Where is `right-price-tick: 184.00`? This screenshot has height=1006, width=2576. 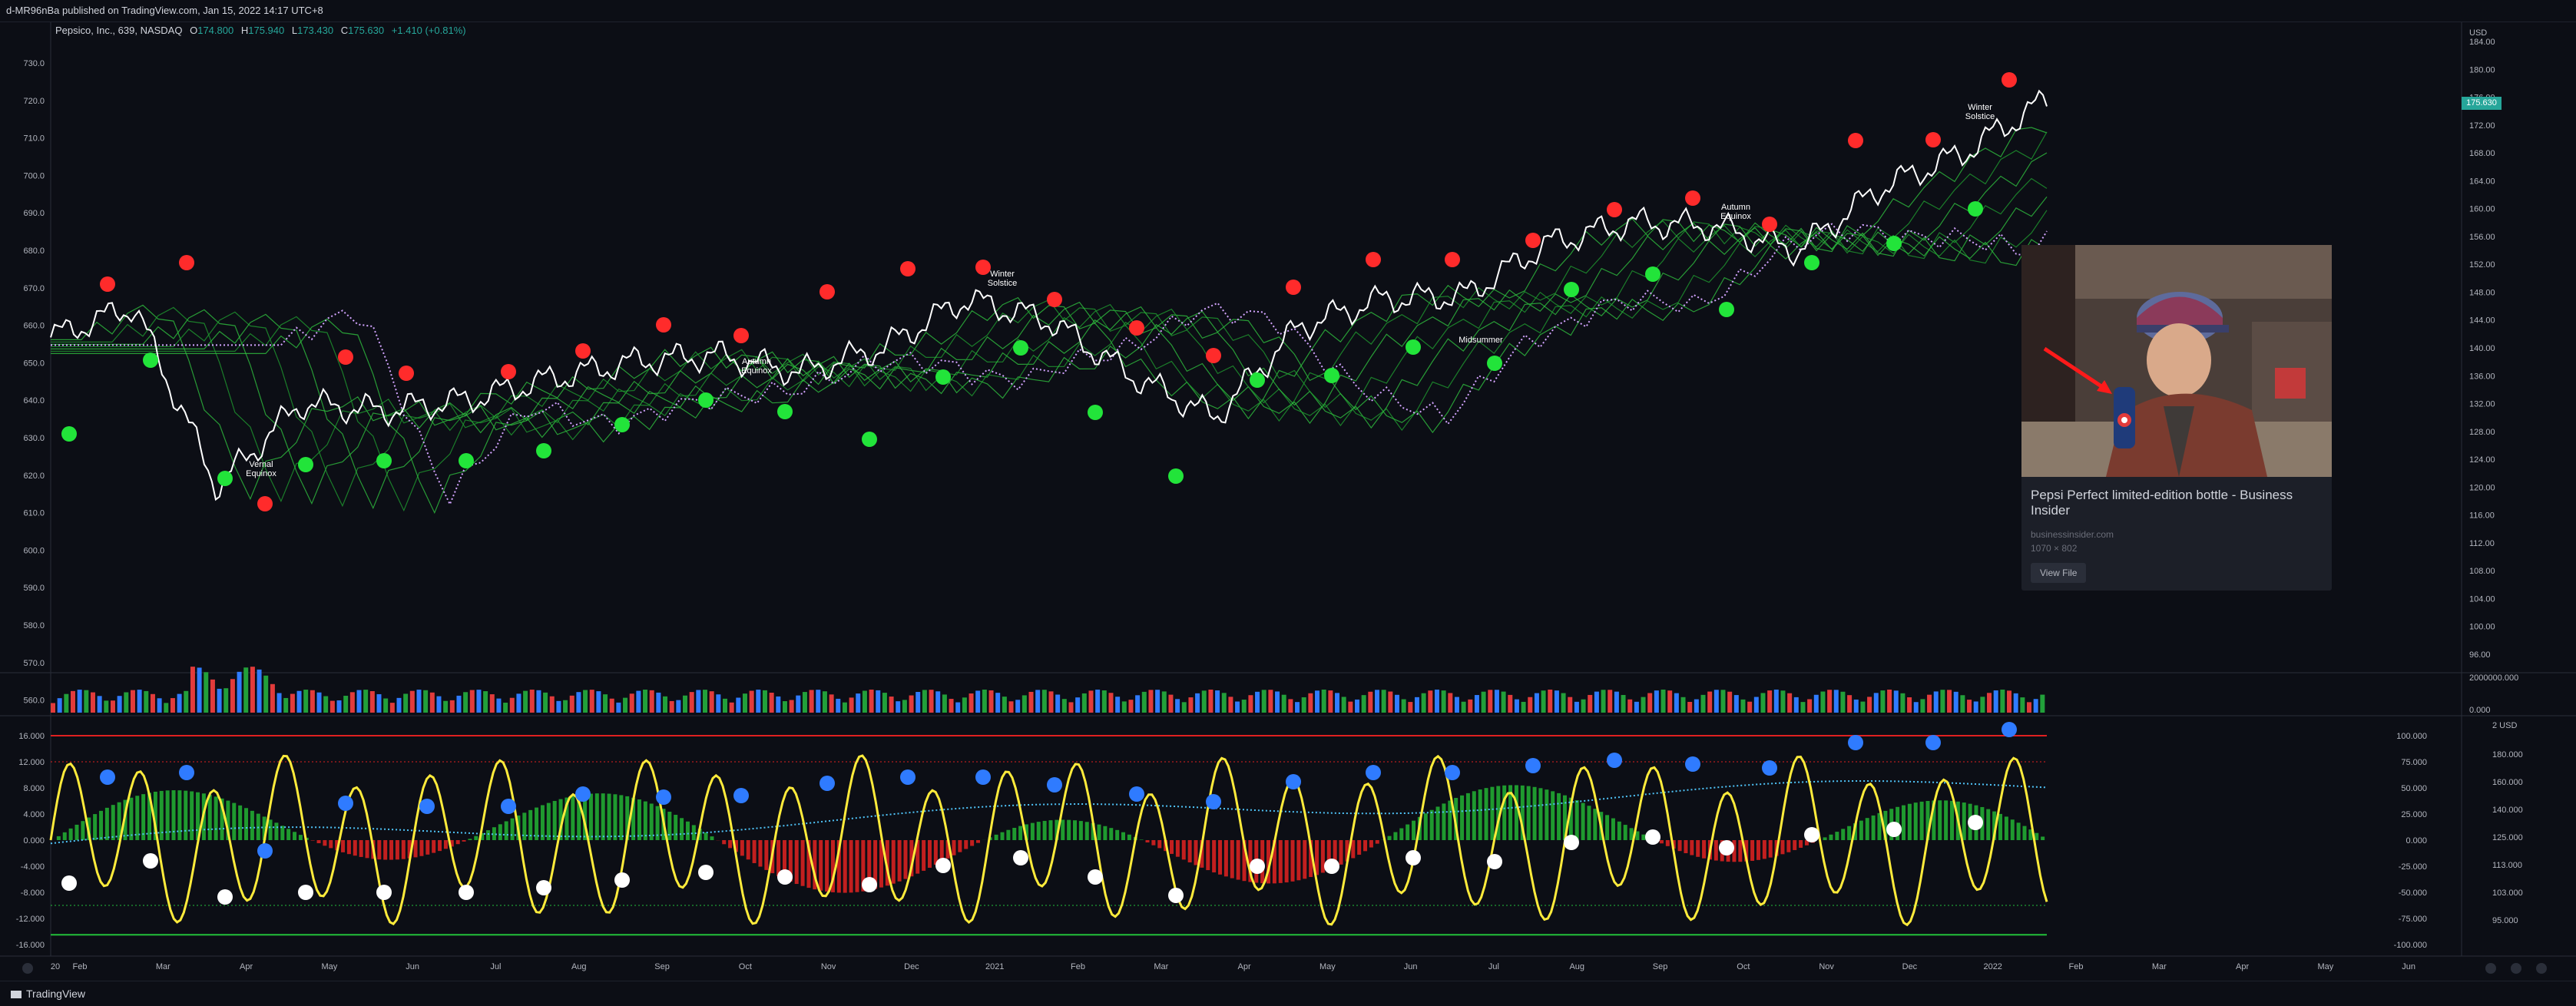
right-price-tick: 184.00 is located at coordinates (2482, 43).